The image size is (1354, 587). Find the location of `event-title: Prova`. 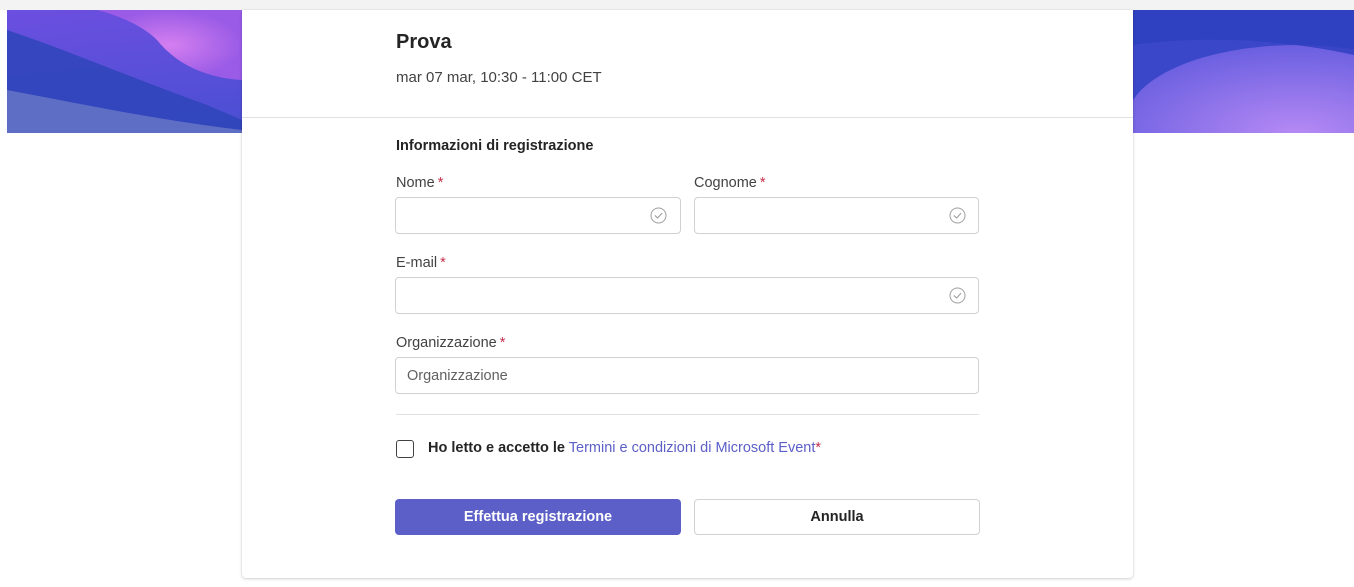

event-title: Prova is located at coordinates (424, 42).